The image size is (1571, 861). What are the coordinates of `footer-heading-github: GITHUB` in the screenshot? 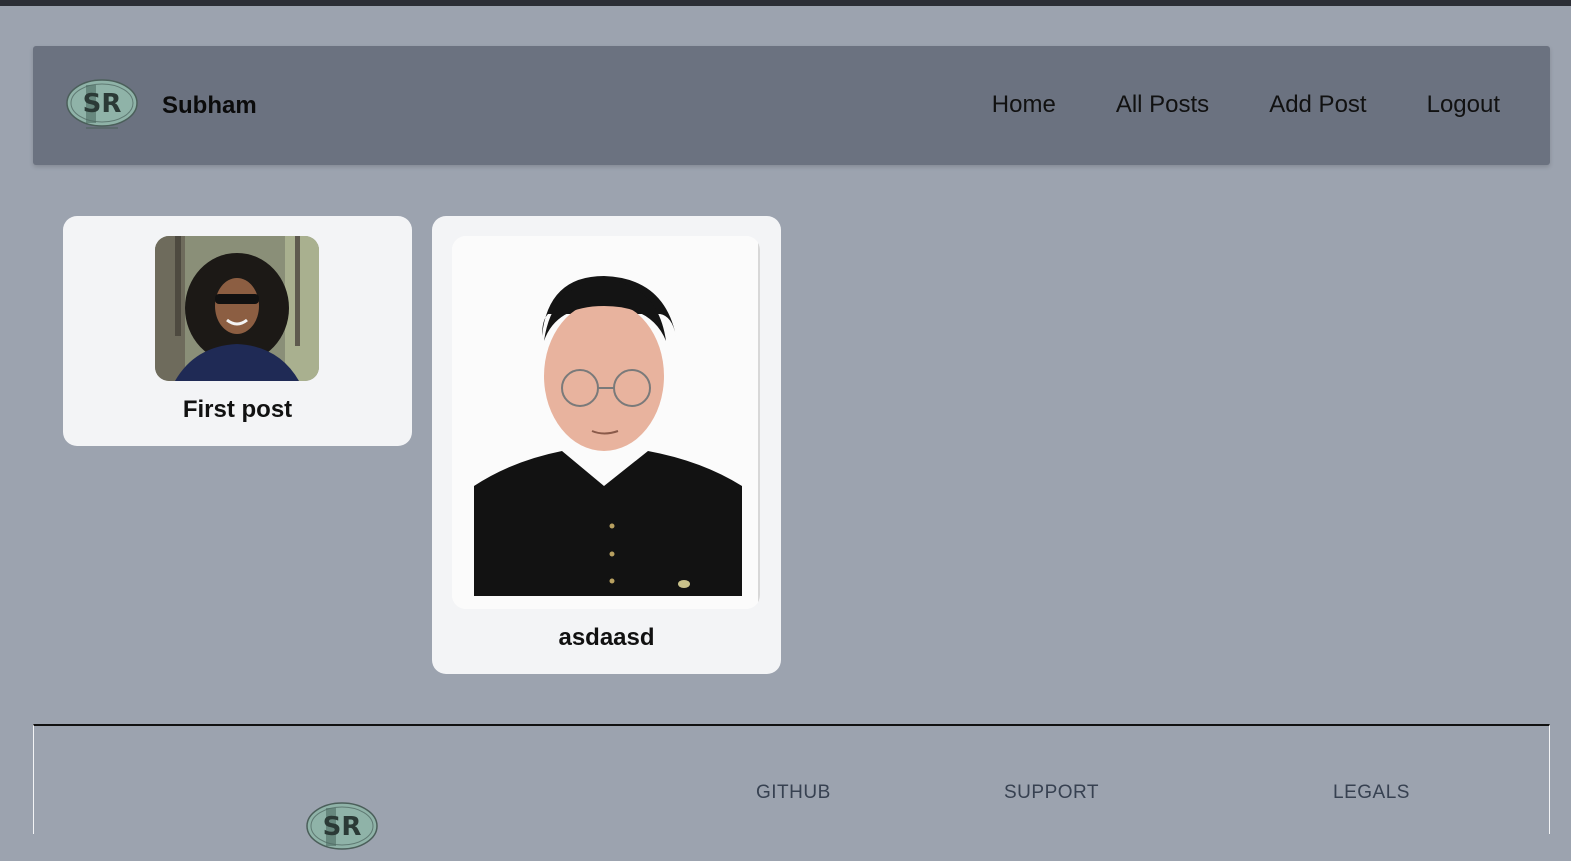 It's located at (793, 792).